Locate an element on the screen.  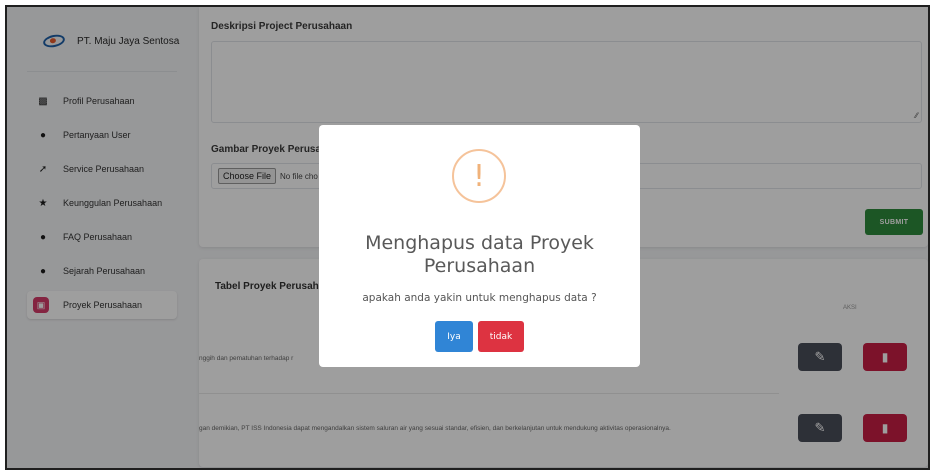
dialog-message: apakah anda yakin untuk menghapus data ? is located at coordinates (479, 298).